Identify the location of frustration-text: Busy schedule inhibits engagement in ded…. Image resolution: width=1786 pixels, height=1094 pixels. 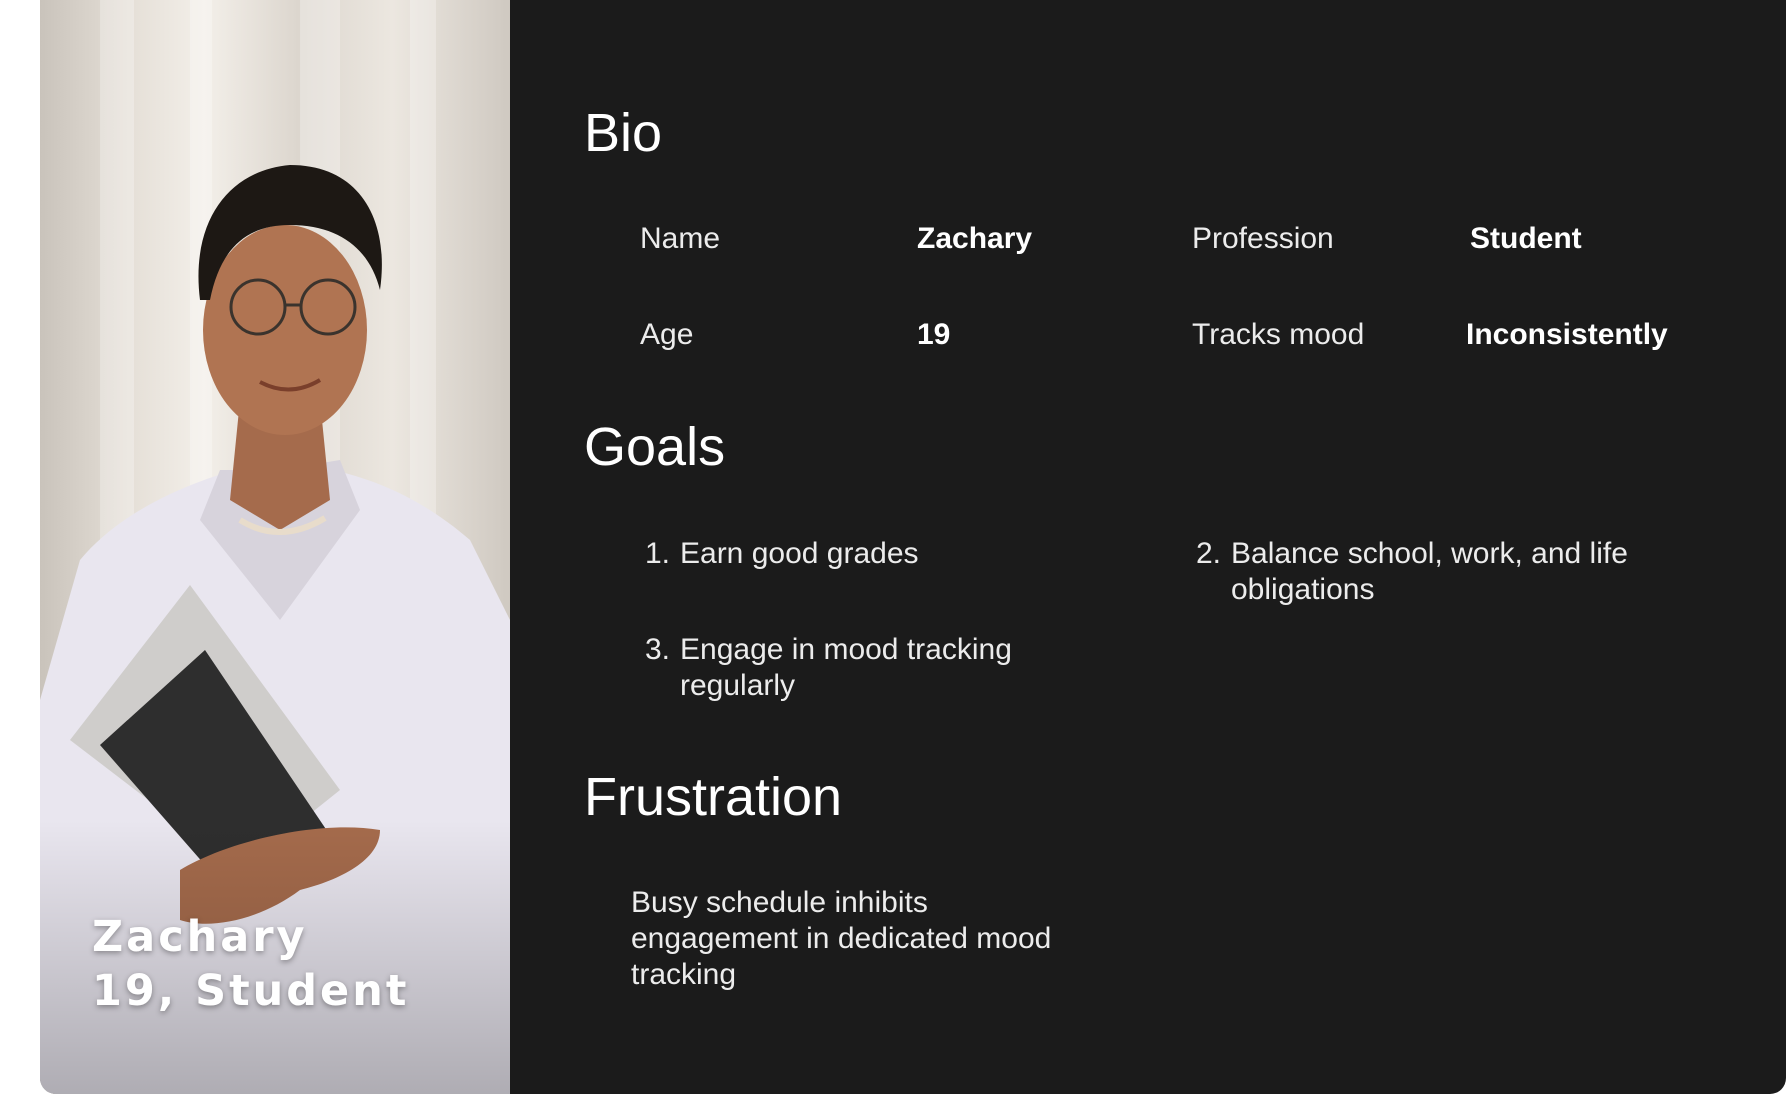
(841, 938).